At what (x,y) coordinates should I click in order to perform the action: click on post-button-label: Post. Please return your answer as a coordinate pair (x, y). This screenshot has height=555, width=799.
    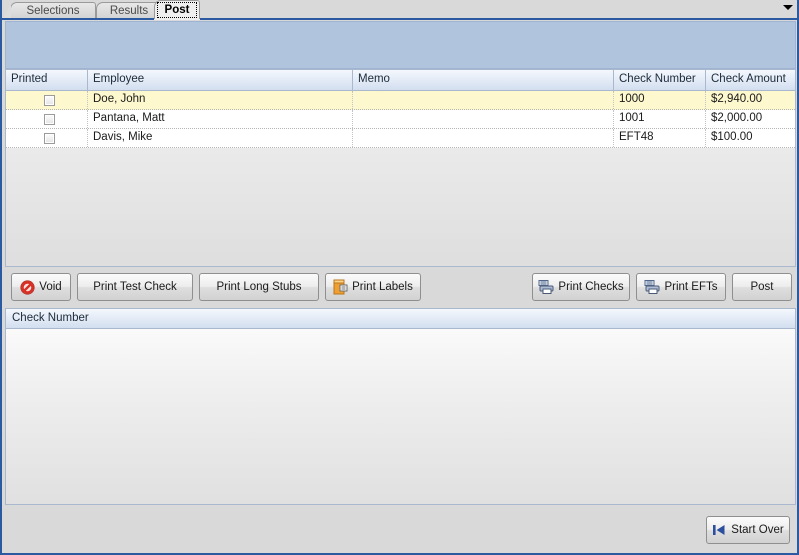
    Looking at the image, I should click on (762, 287).